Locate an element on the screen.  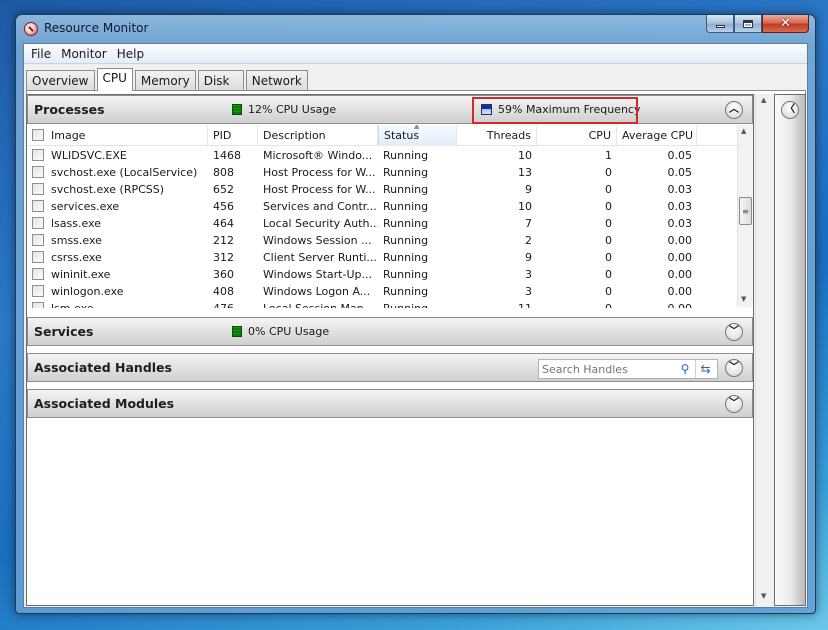
menu-monitor: Monitor is located at coordinates (84, 54).